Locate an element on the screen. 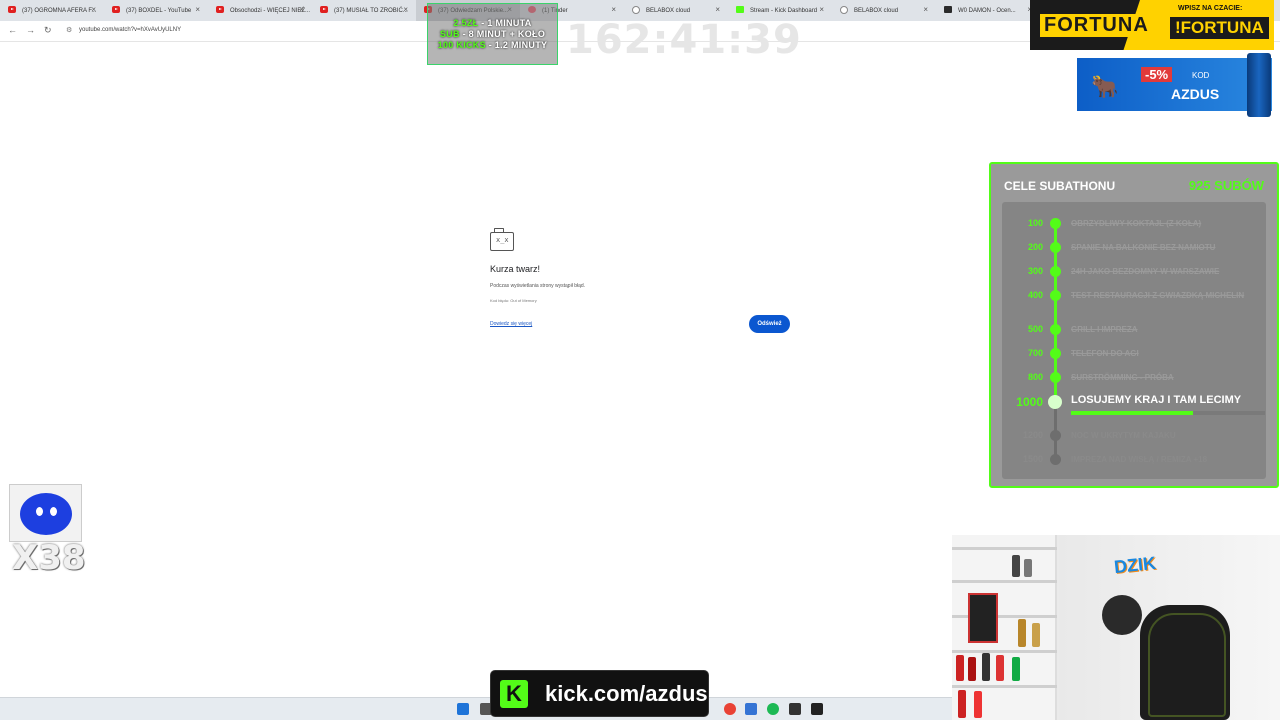 Image resolution: width=1280 pixels, height=720 pixels. subathon-timer: 162:41:39 is located at coordinates (684, 40).